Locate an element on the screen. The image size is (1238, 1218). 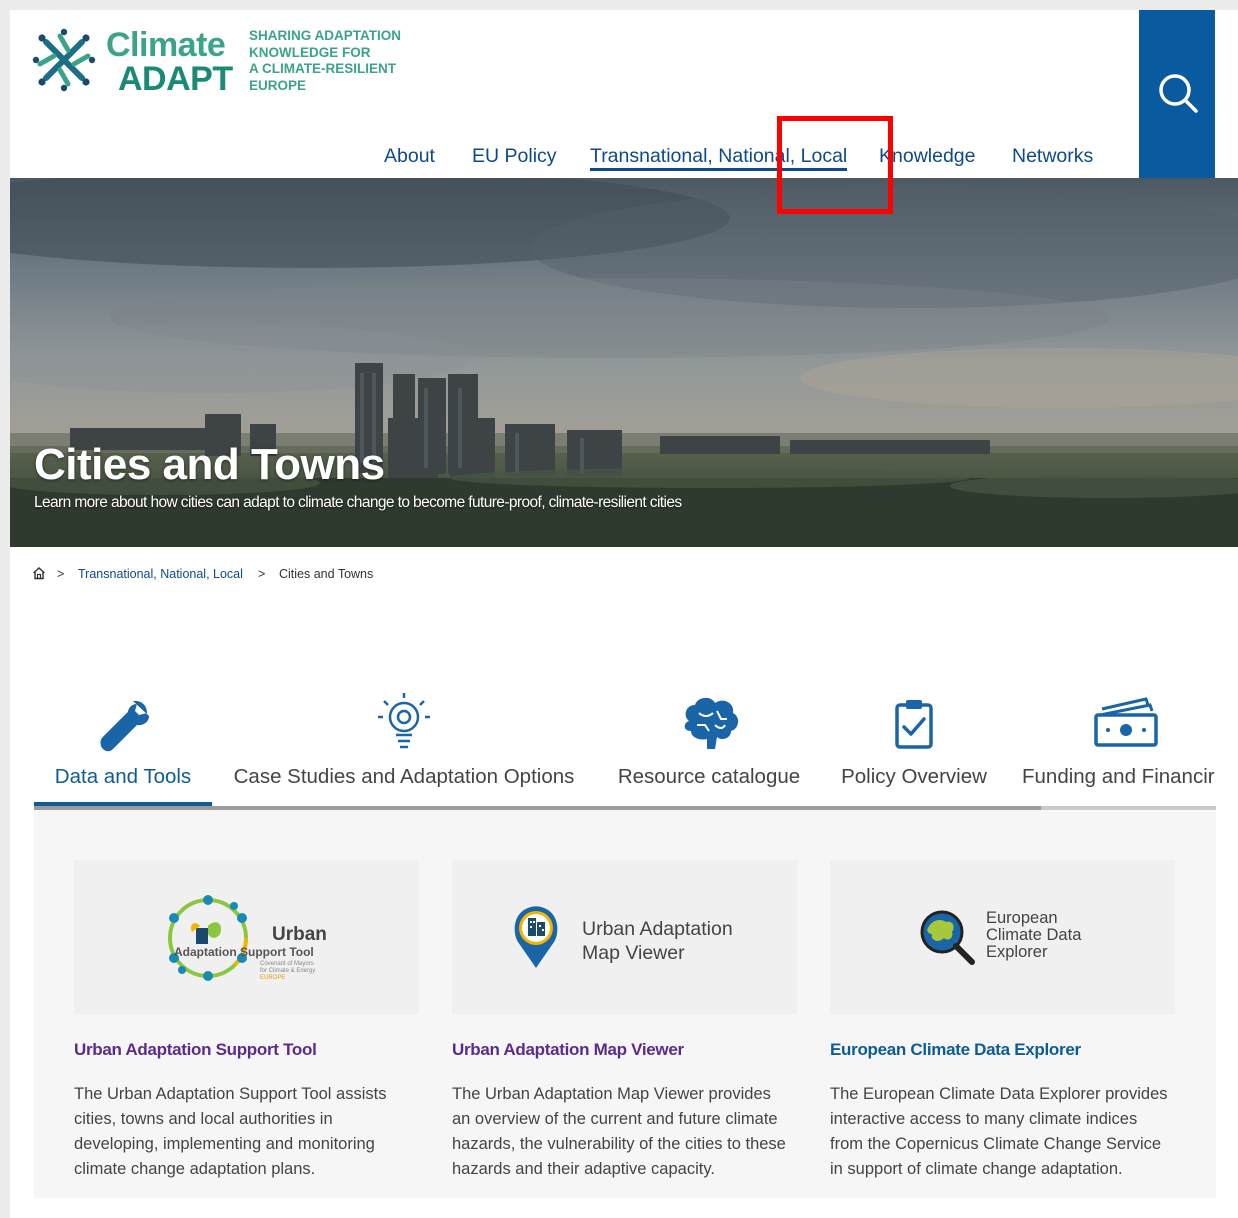
wrench-icon is located at coordinates (124, 726).